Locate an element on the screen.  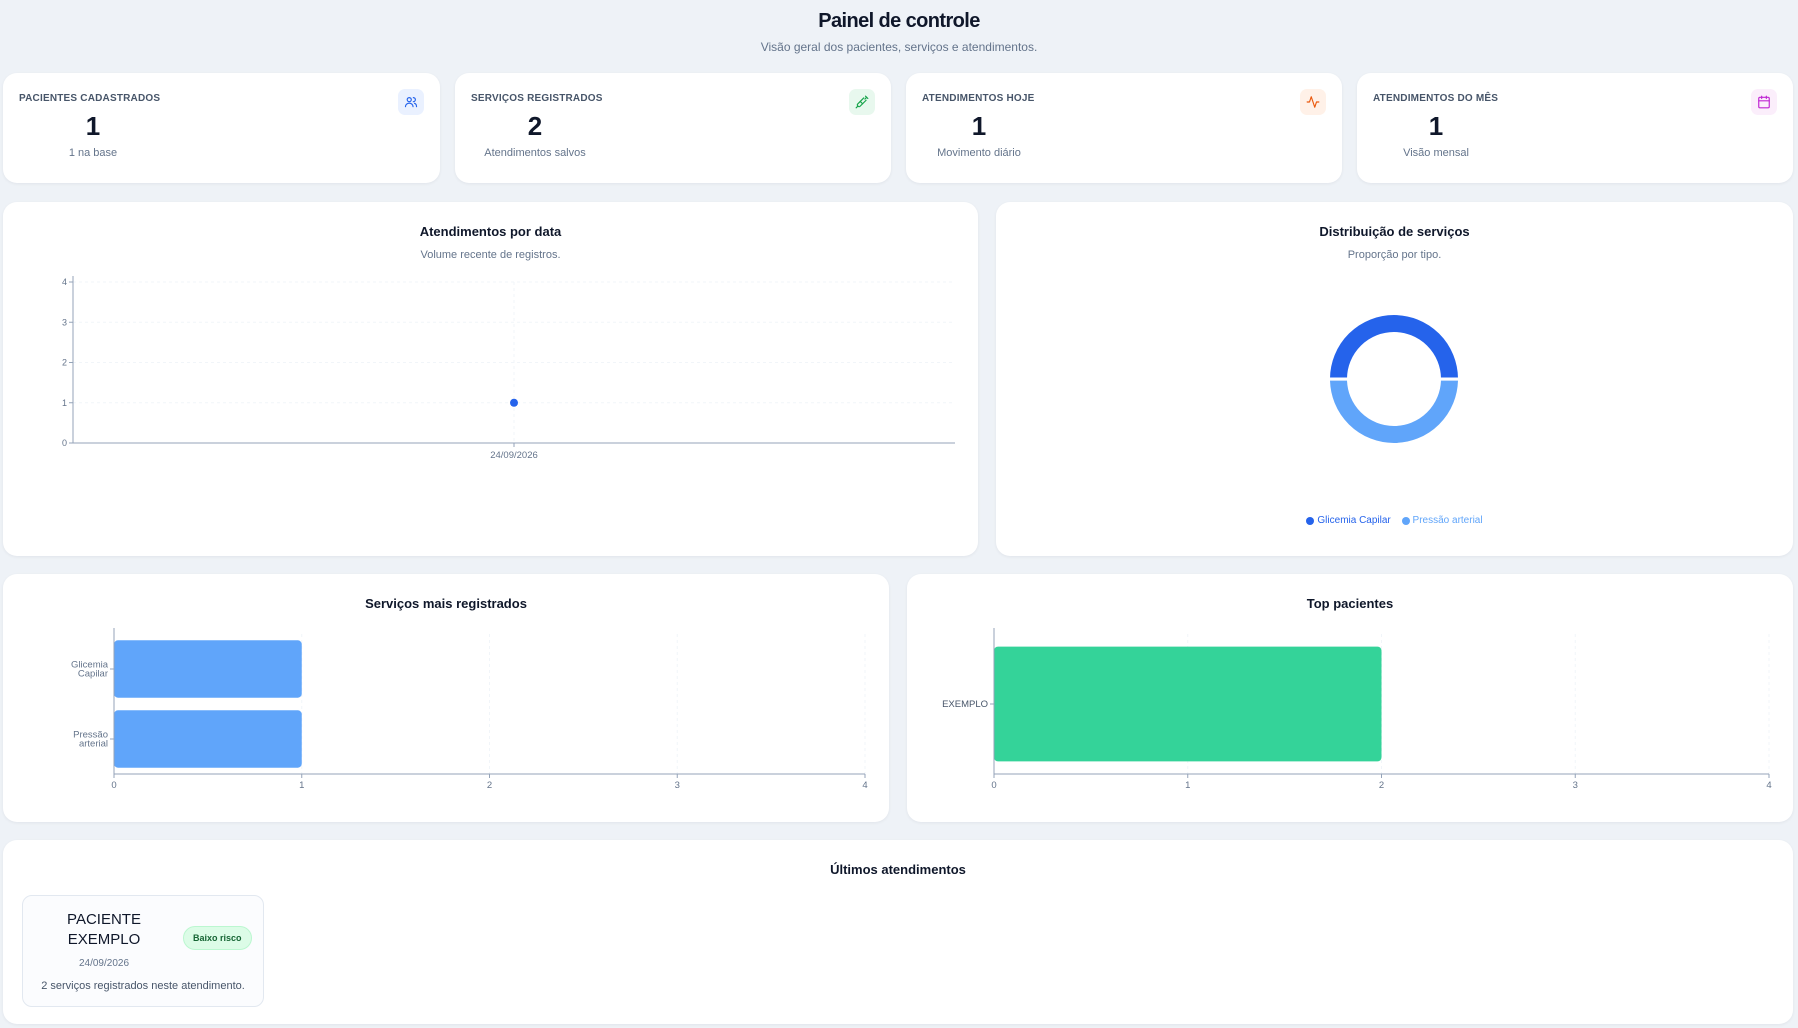
legend-item: Pressão arterial is located at coordinates (1442, 520).